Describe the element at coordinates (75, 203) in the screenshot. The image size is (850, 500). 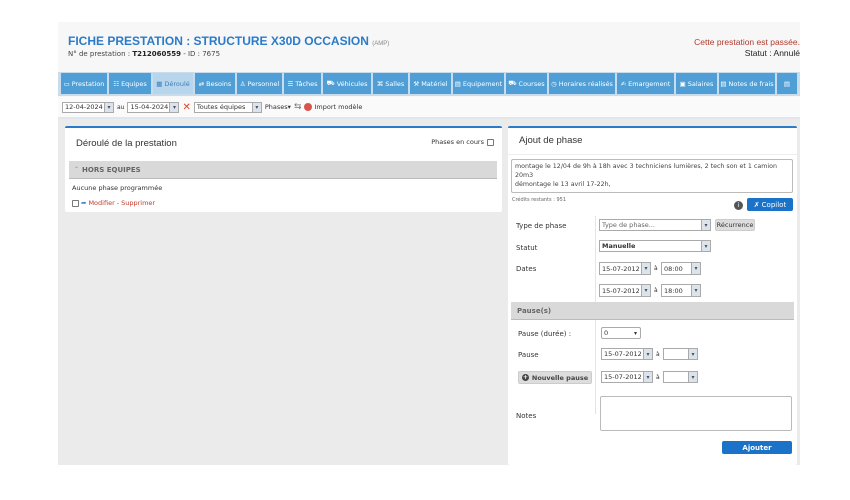
I see `select-checkbox` at that location.